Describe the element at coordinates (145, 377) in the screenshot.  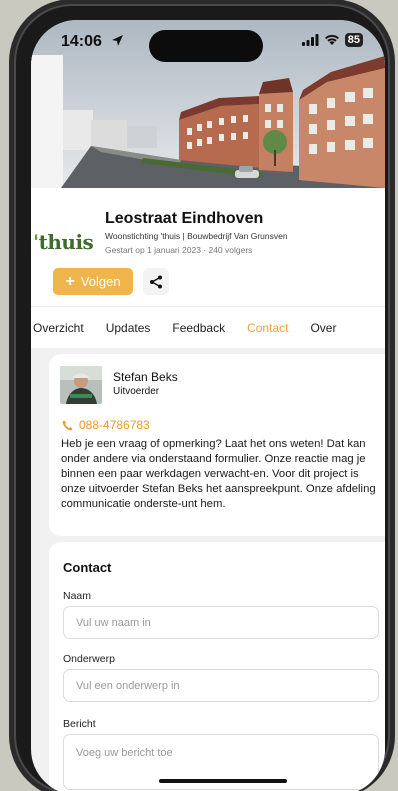
I see `contact-person-name: Stefan Beks` at that location.